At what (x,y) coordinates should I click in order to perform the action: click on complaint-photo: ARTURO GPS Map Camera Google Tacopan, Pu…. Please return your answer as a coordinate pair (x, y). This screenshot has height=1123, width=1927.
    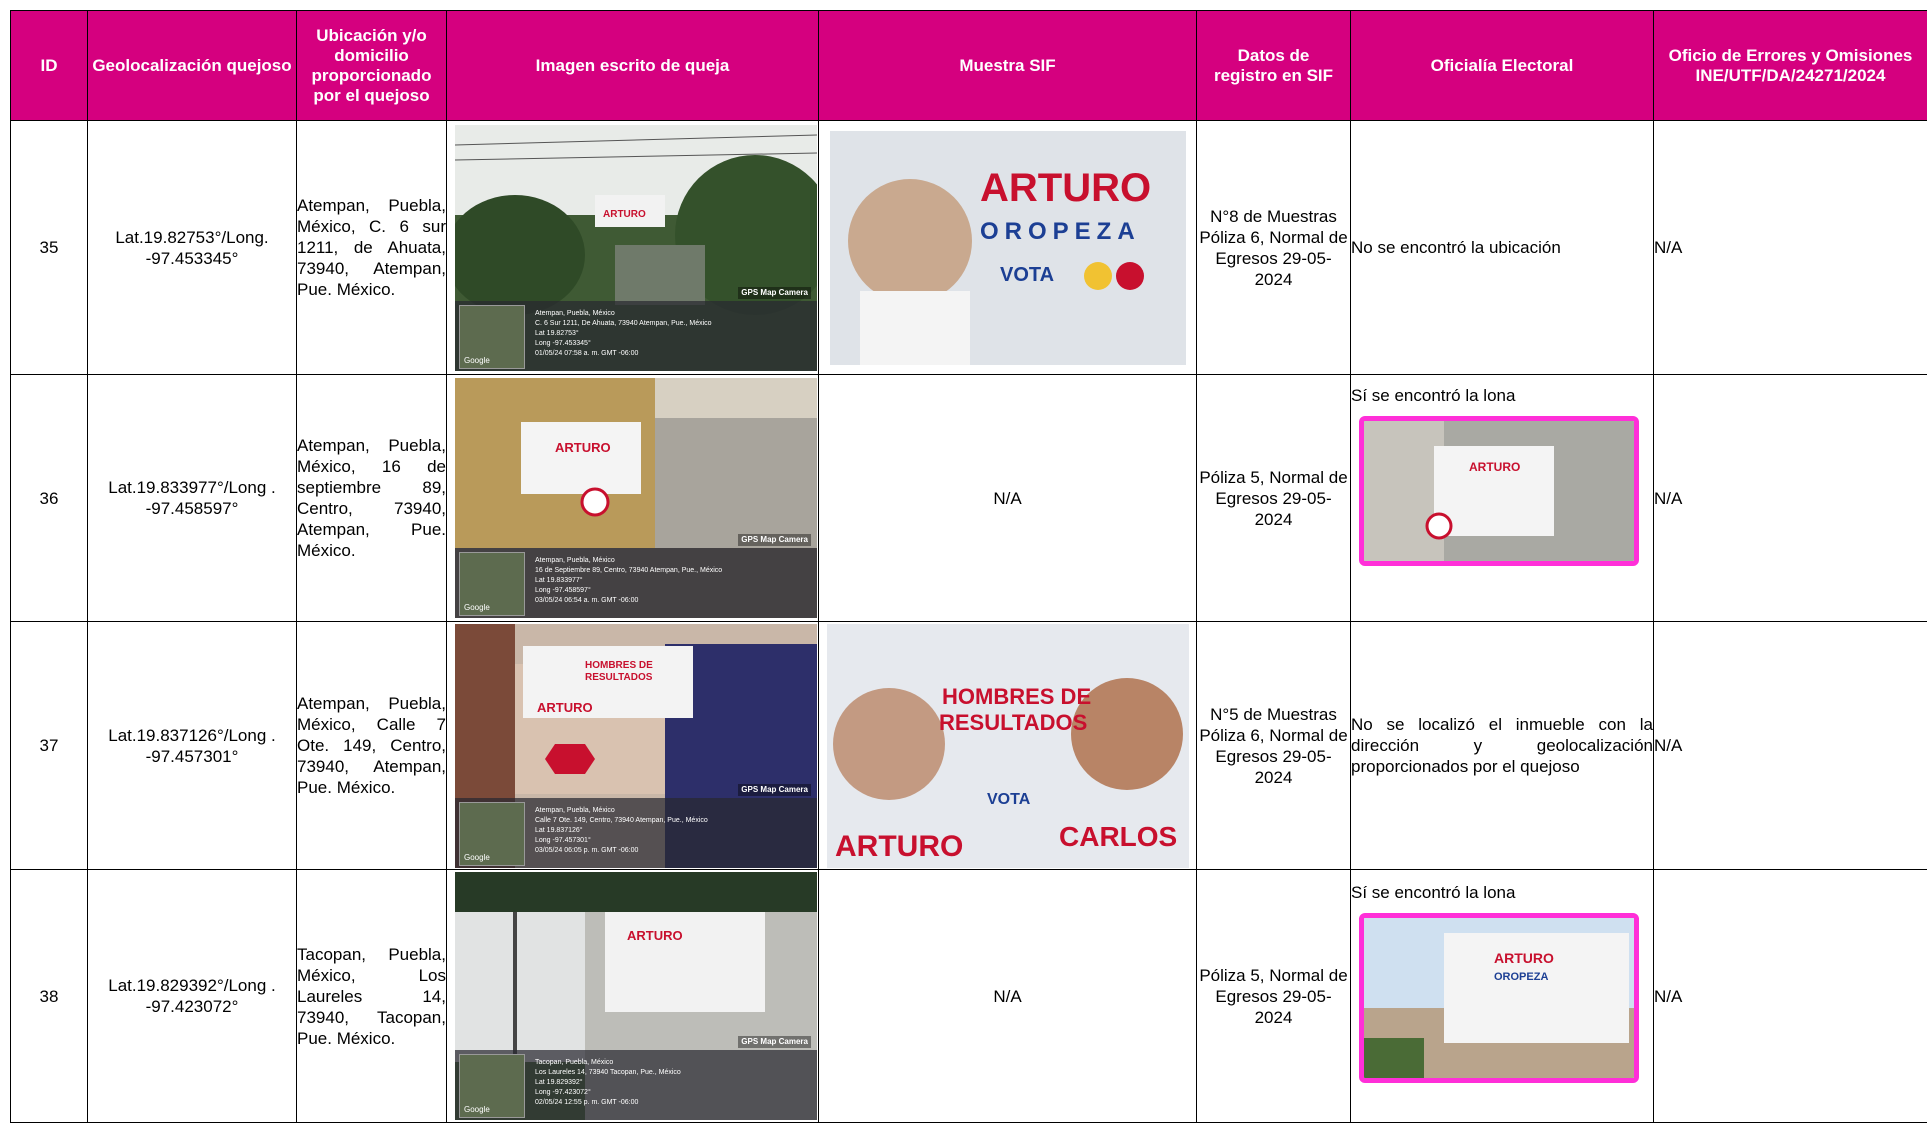
    Looking at the image, I should click on (636, 996).